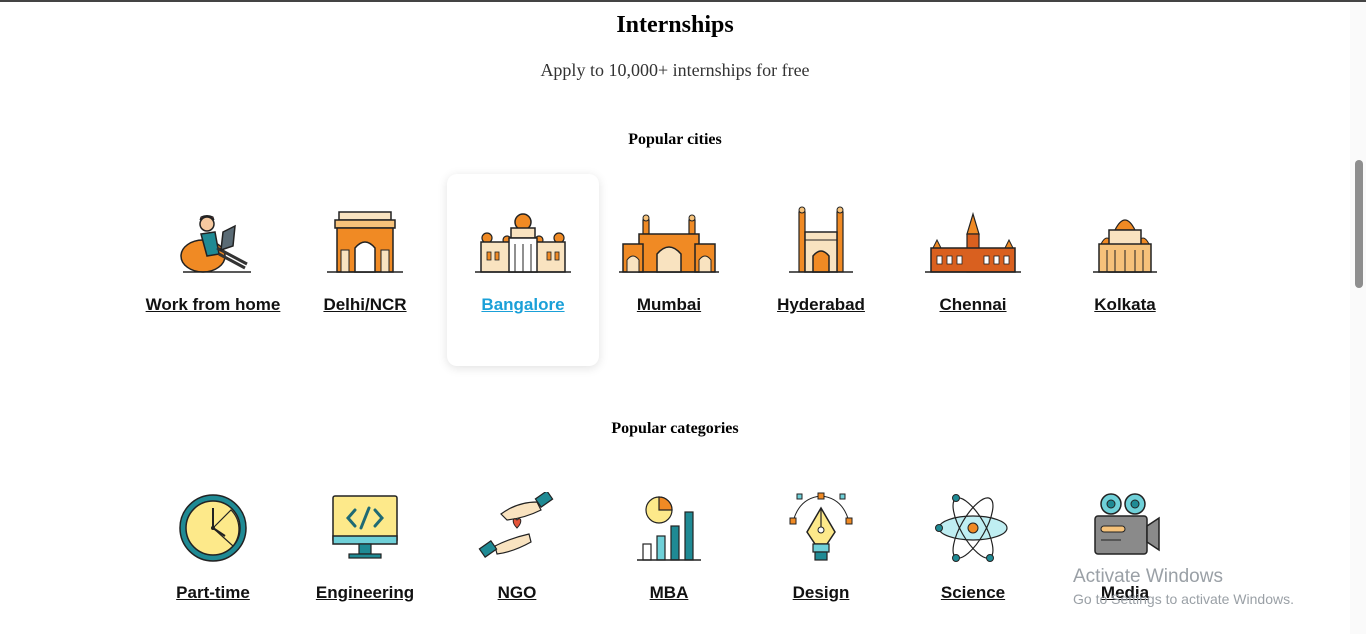 This screenshot has width=1366, height=634. I want to click on category-label-mba: MBA, so click(669, 592).